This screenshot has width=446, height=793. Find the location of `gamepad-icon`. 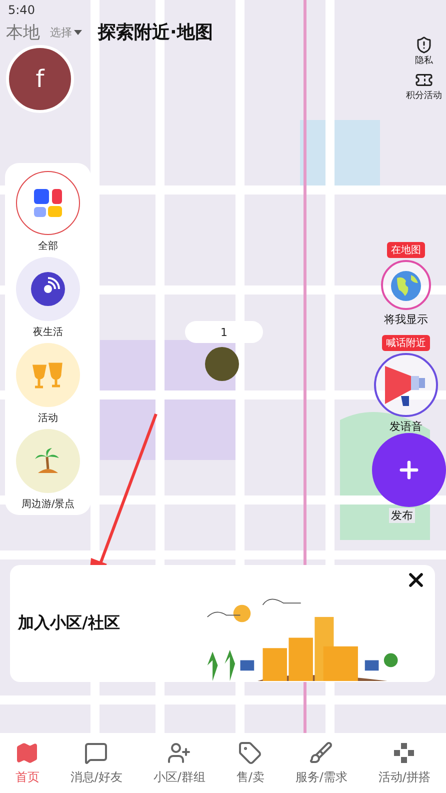

gamepad-icon is located at coordinates (404, 752).